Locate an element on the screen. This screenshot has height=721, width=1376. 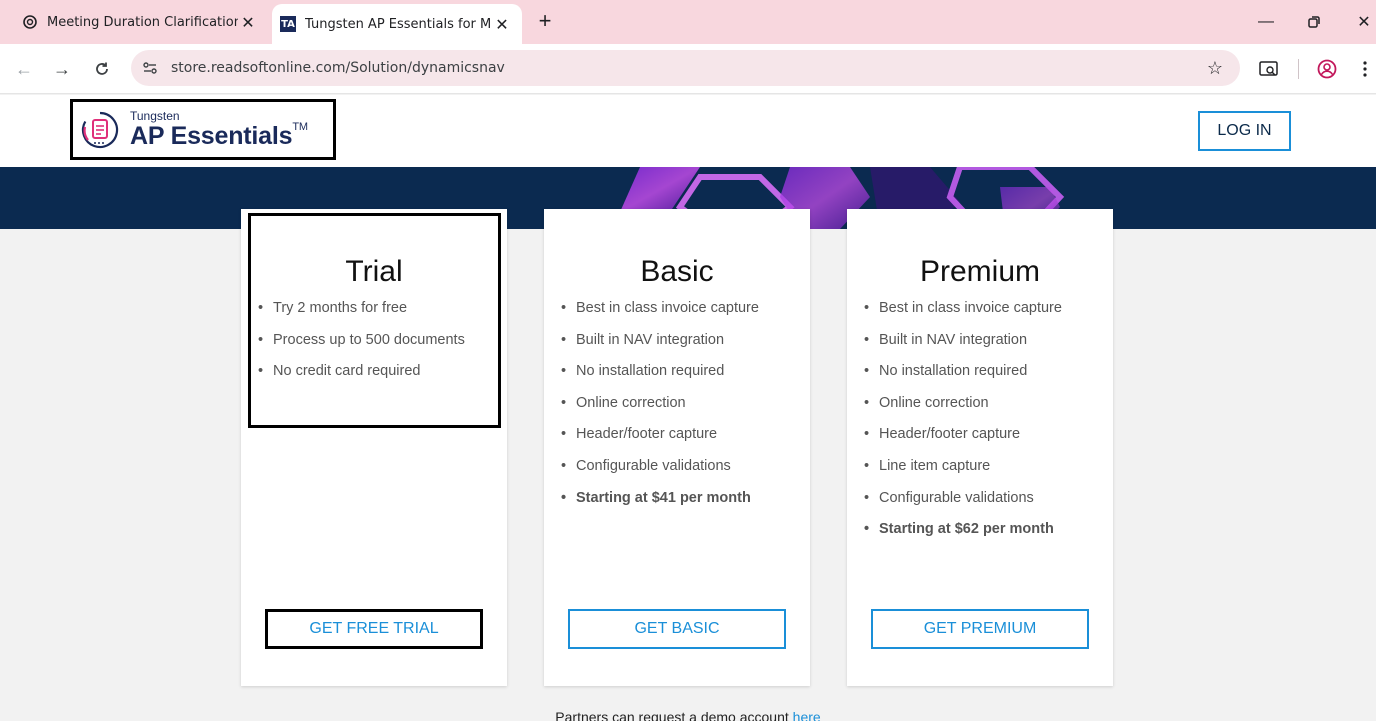
logo-text: Tungsten AP EssentialsTM is located at coordinates (219, 129).